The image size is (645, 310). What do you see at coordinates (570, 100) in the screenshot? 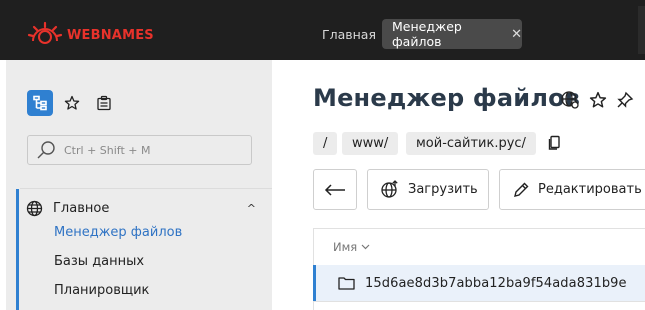
I see `globe-settings-icon` at bounding box center [570, 100].